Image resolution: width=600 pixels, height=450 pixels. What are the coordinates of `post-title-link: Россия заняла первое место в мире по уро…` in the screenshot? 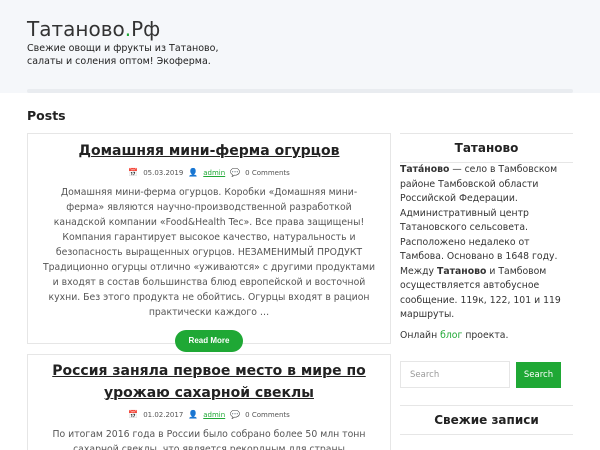 It's located at (209, 382).